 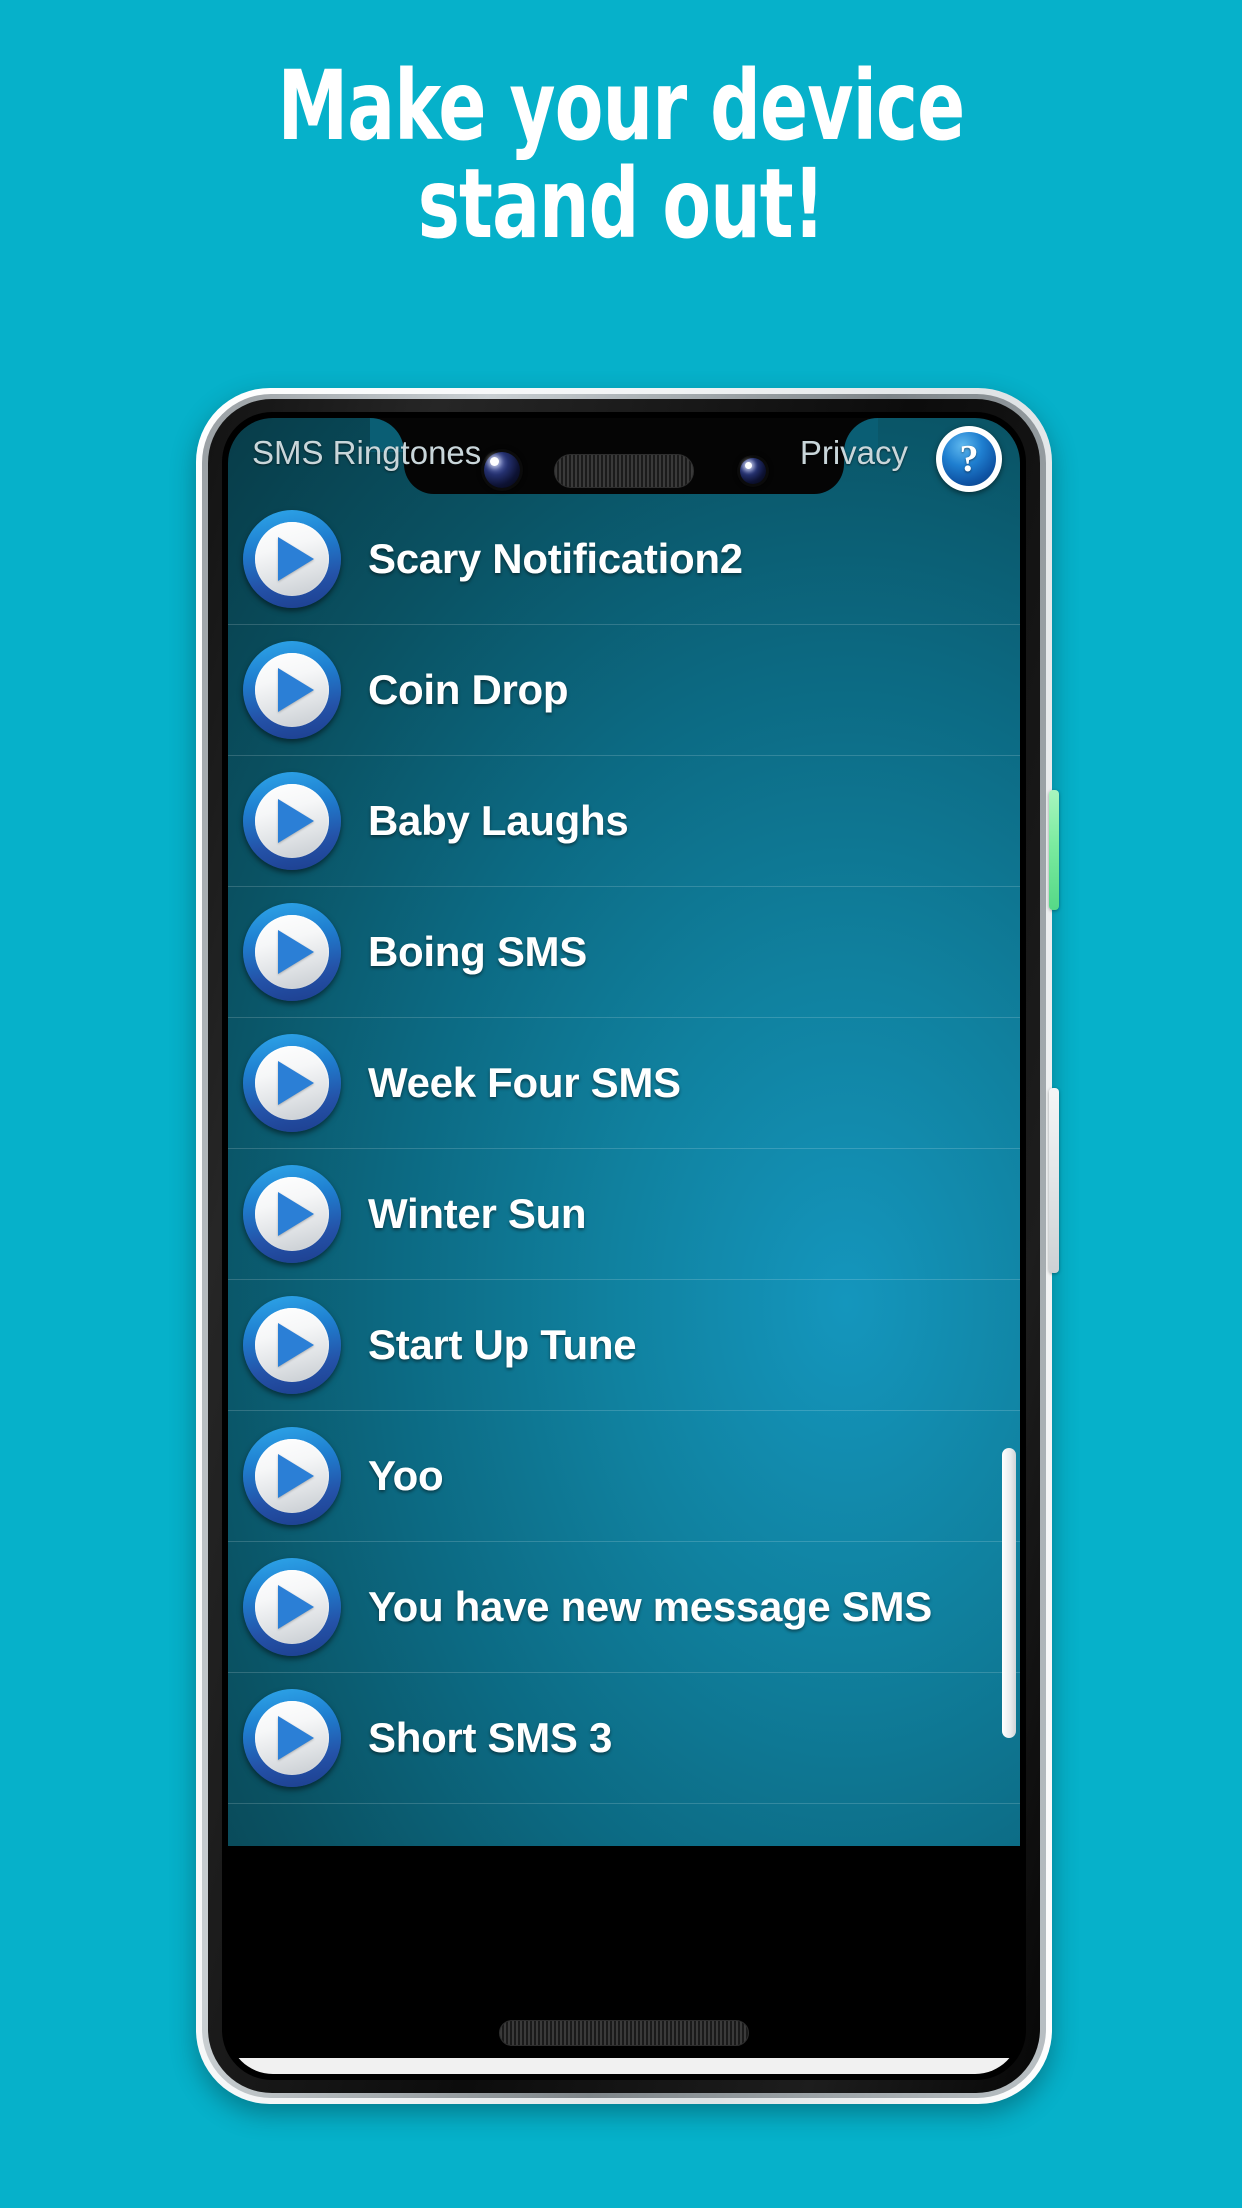 What do you see at coordinates (477, 951) in the screenshot?
I see `ringtone-name: Boing SMS` at bounding box center [477, 951].